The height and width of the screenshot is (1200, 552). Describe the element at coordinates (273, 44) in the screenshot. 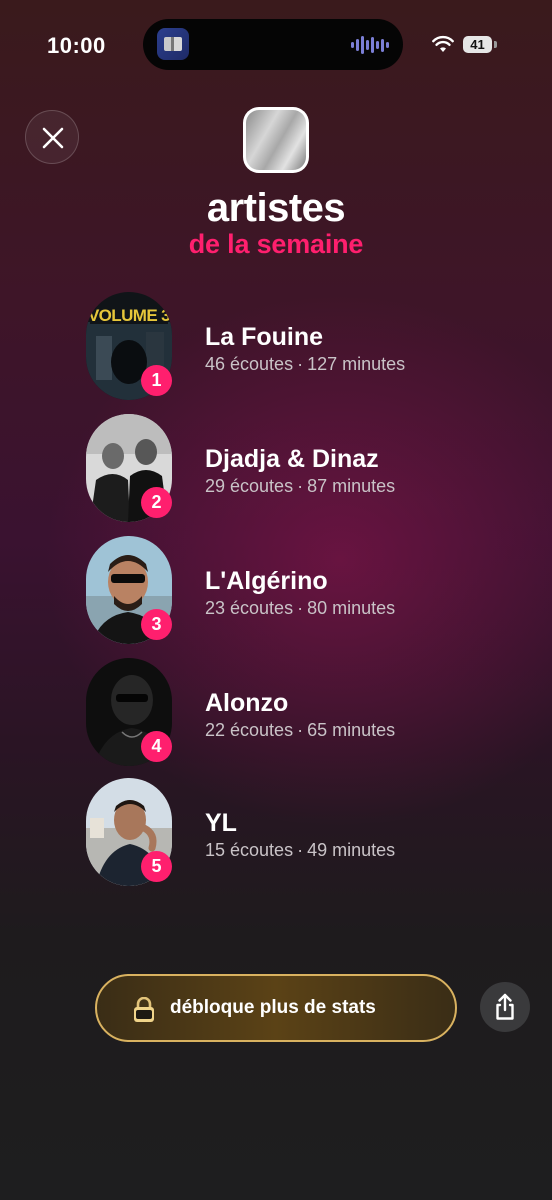

I see `dynamic-island` at that location.